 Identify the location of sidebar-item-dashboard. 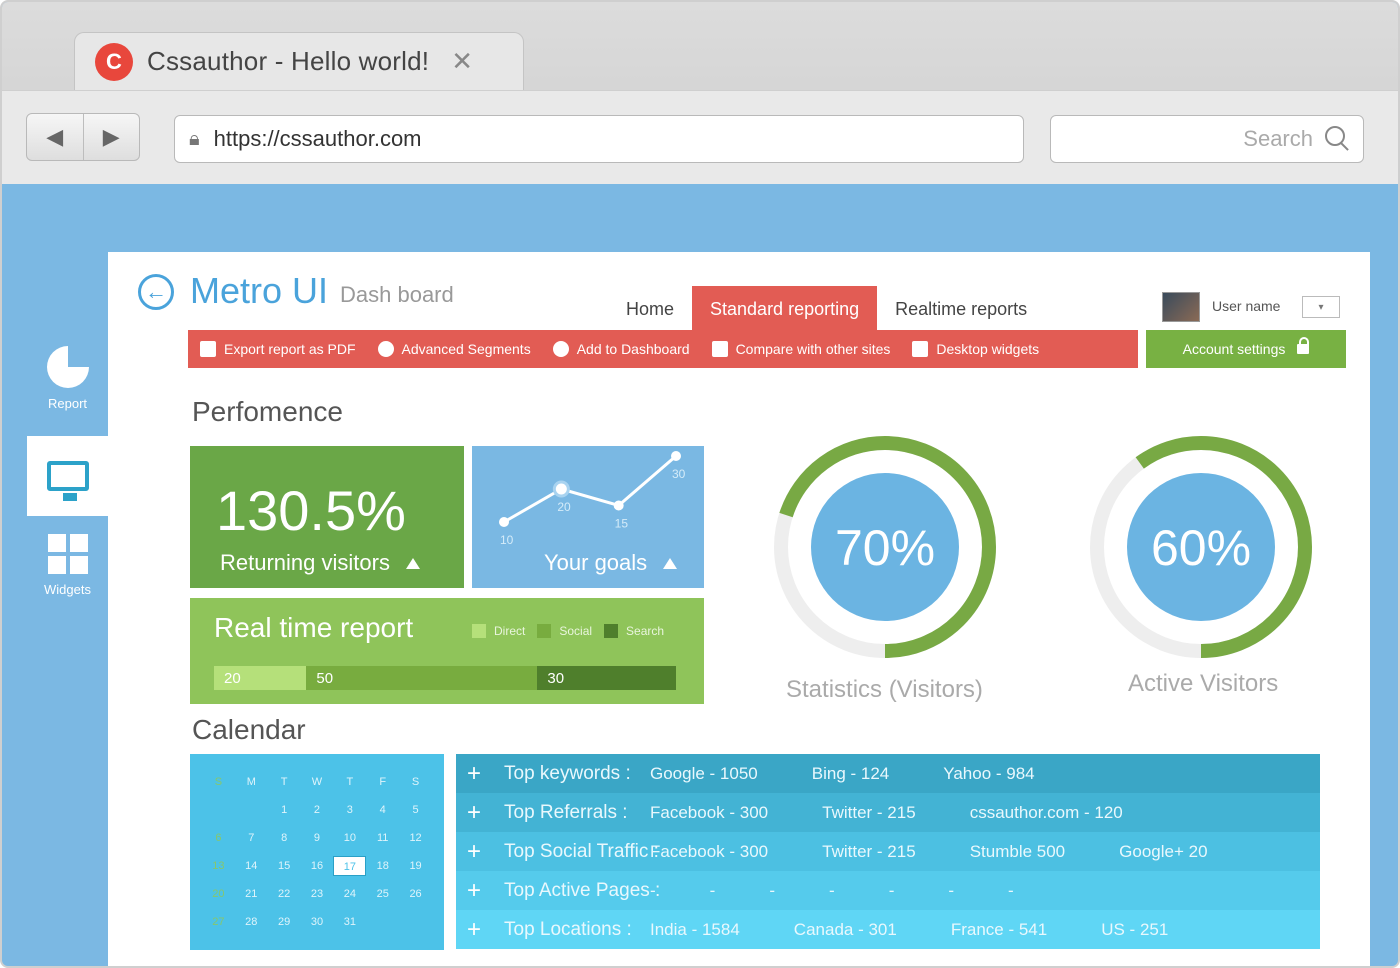
(67, 476).